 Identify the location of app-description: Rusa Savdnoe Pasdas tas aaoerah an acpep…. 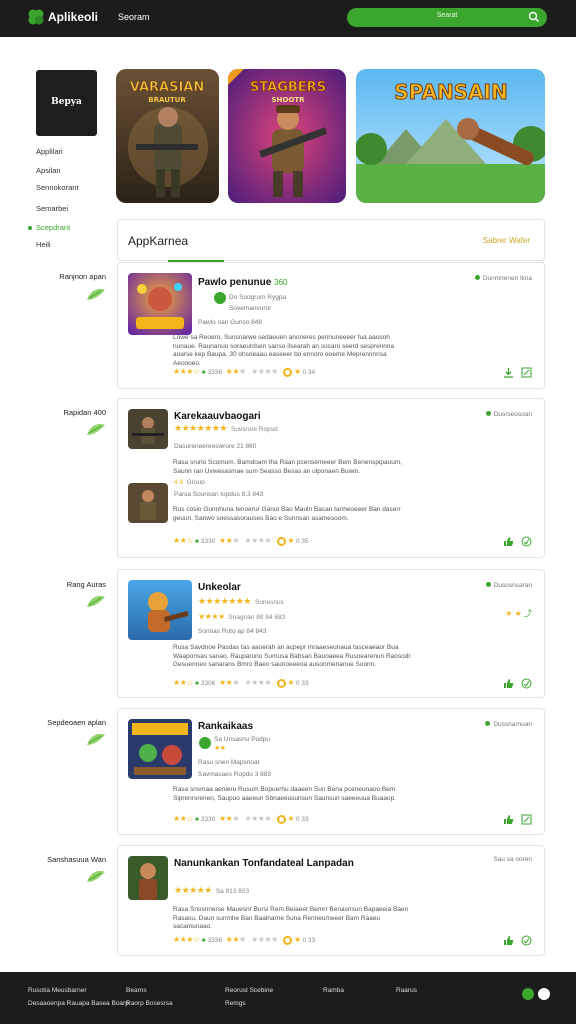
(292, 656).